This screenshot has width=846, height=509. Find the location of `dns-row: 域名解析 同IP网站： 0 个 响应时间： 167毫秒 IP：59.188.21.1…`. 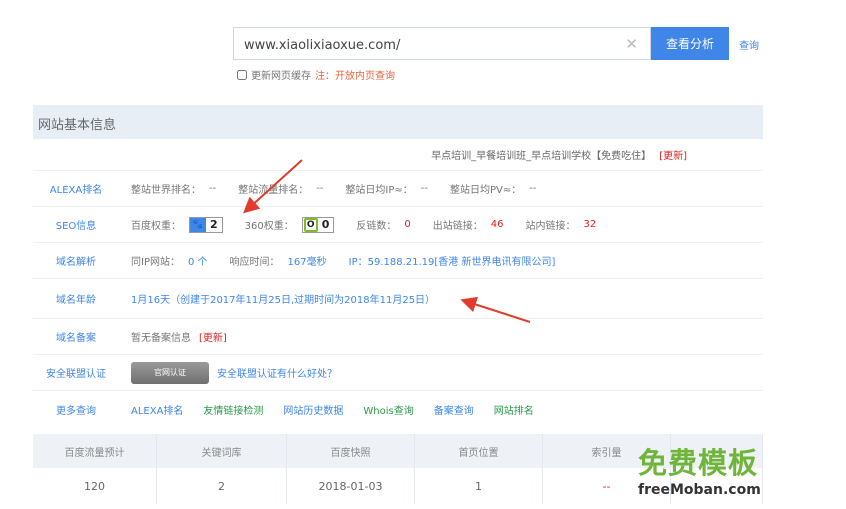

dns-row: 域名解析 同IP网站： 0 个 响应时间： 167毫秒 IP：59.188.21.1… is located at coordinates (398, 261).